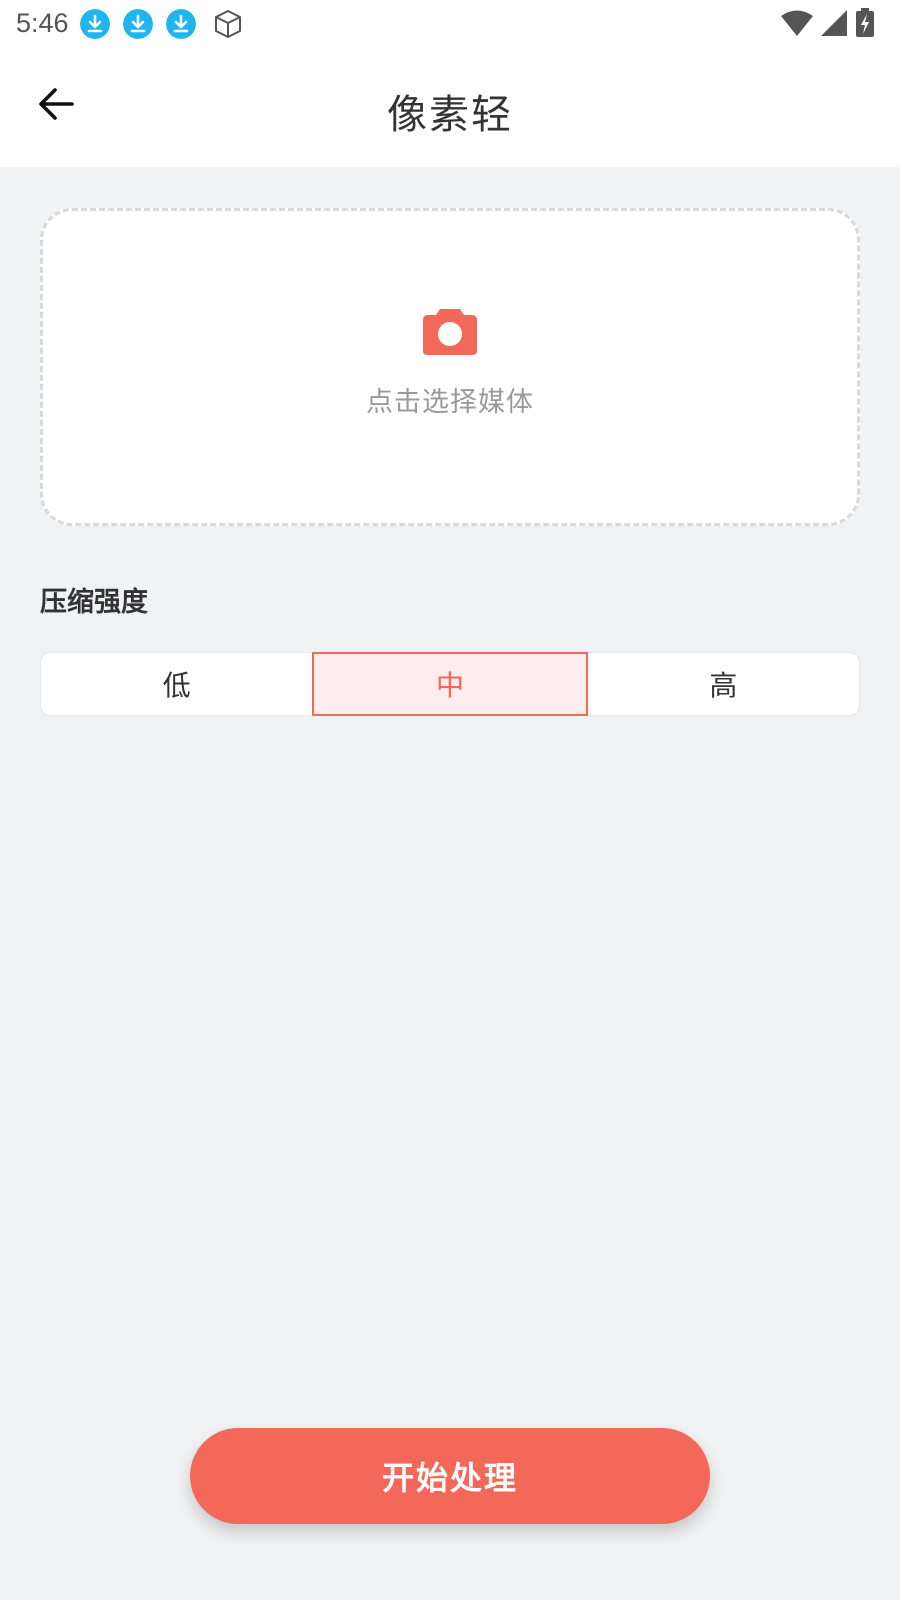  What do you see at coordinates (42, 23) in the screenshot?
I see `status-time: 5:46` at bounding box center [42, 23].